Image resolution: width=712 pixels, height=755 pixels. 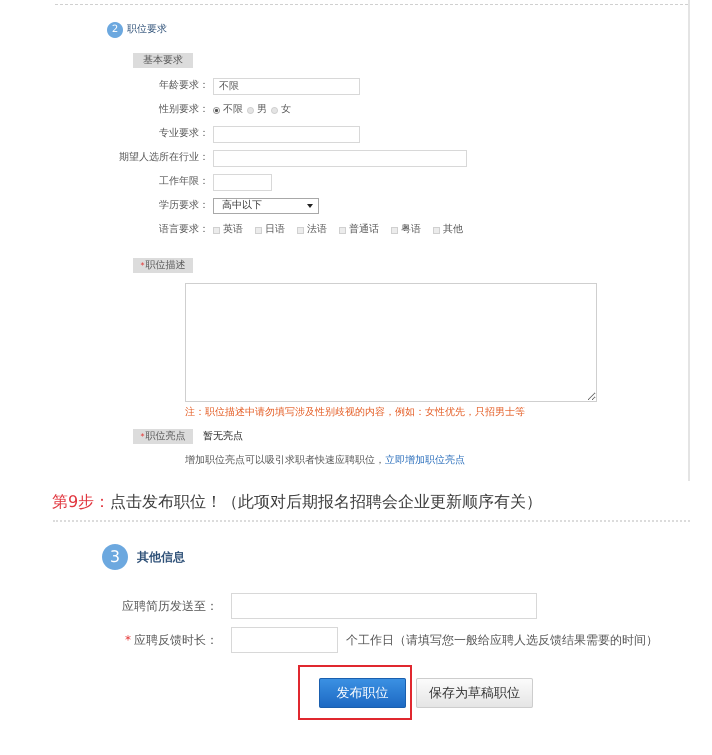 What do you see at coordinates (115, 30) in the screenshot?
I see `step-number: 2` at bounding box center [115, 30].